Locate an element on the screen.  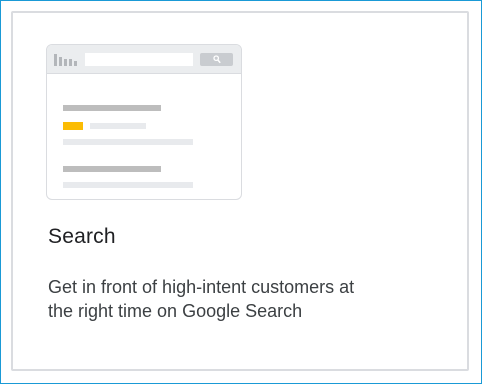
card-title: Search is located at coordinates (82, 236).